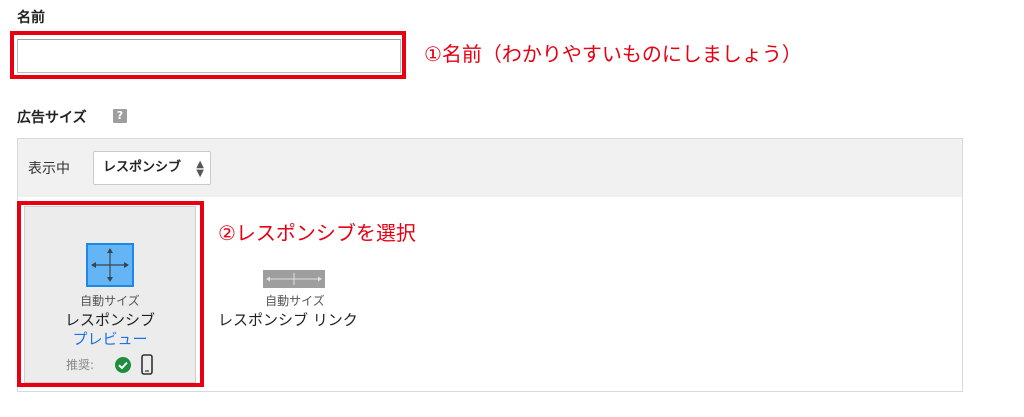 This screenshot has height=417, width=1024. I want to click on responsive-link-card-title: レスポンシブ リンク, so click(288, 319).